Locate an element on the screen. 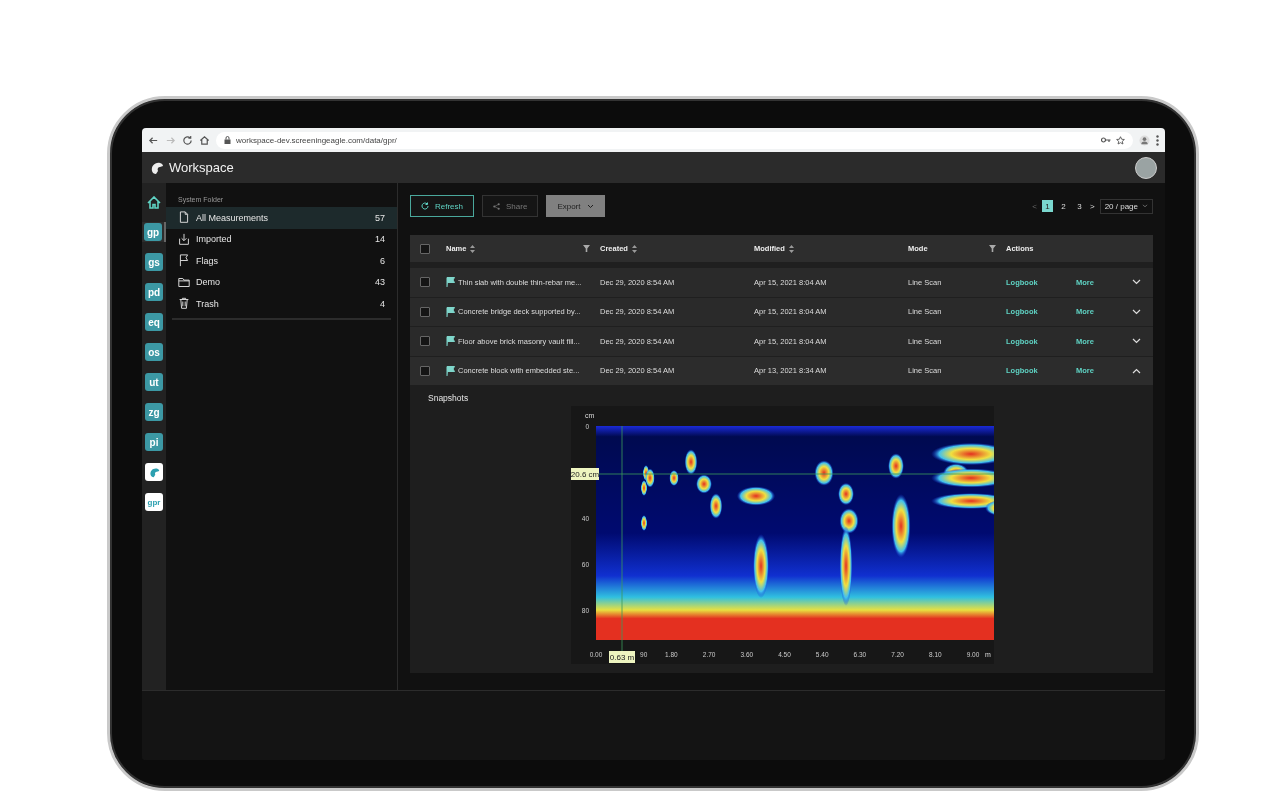 The height and width of the screenshot is (792, 1280). cursor-line is located at coordinates (622, 538).